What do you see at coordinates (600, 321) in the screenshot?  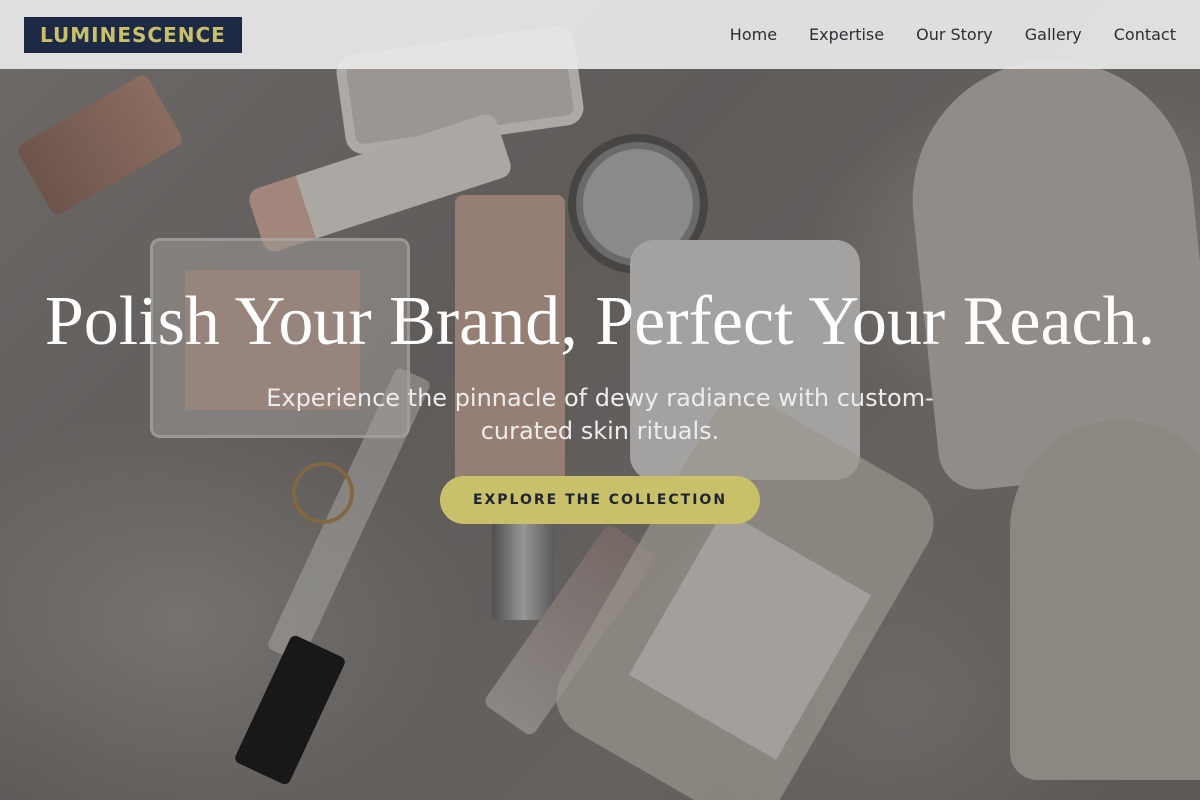 I see `hero-title: Polish Your Brand, Perfect Your Reach.` at bounding box center [600, 321].